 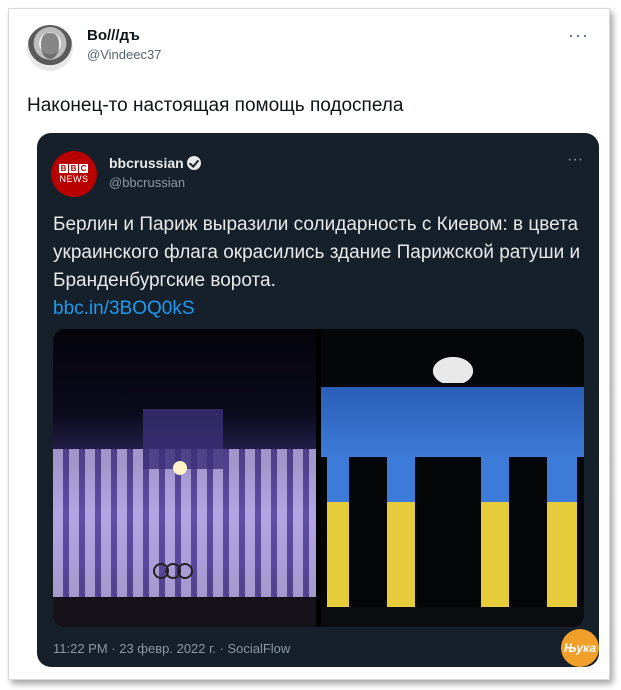 I want to click on bbc-news-logo: B B C NEWS, so click(x=74, y=174).